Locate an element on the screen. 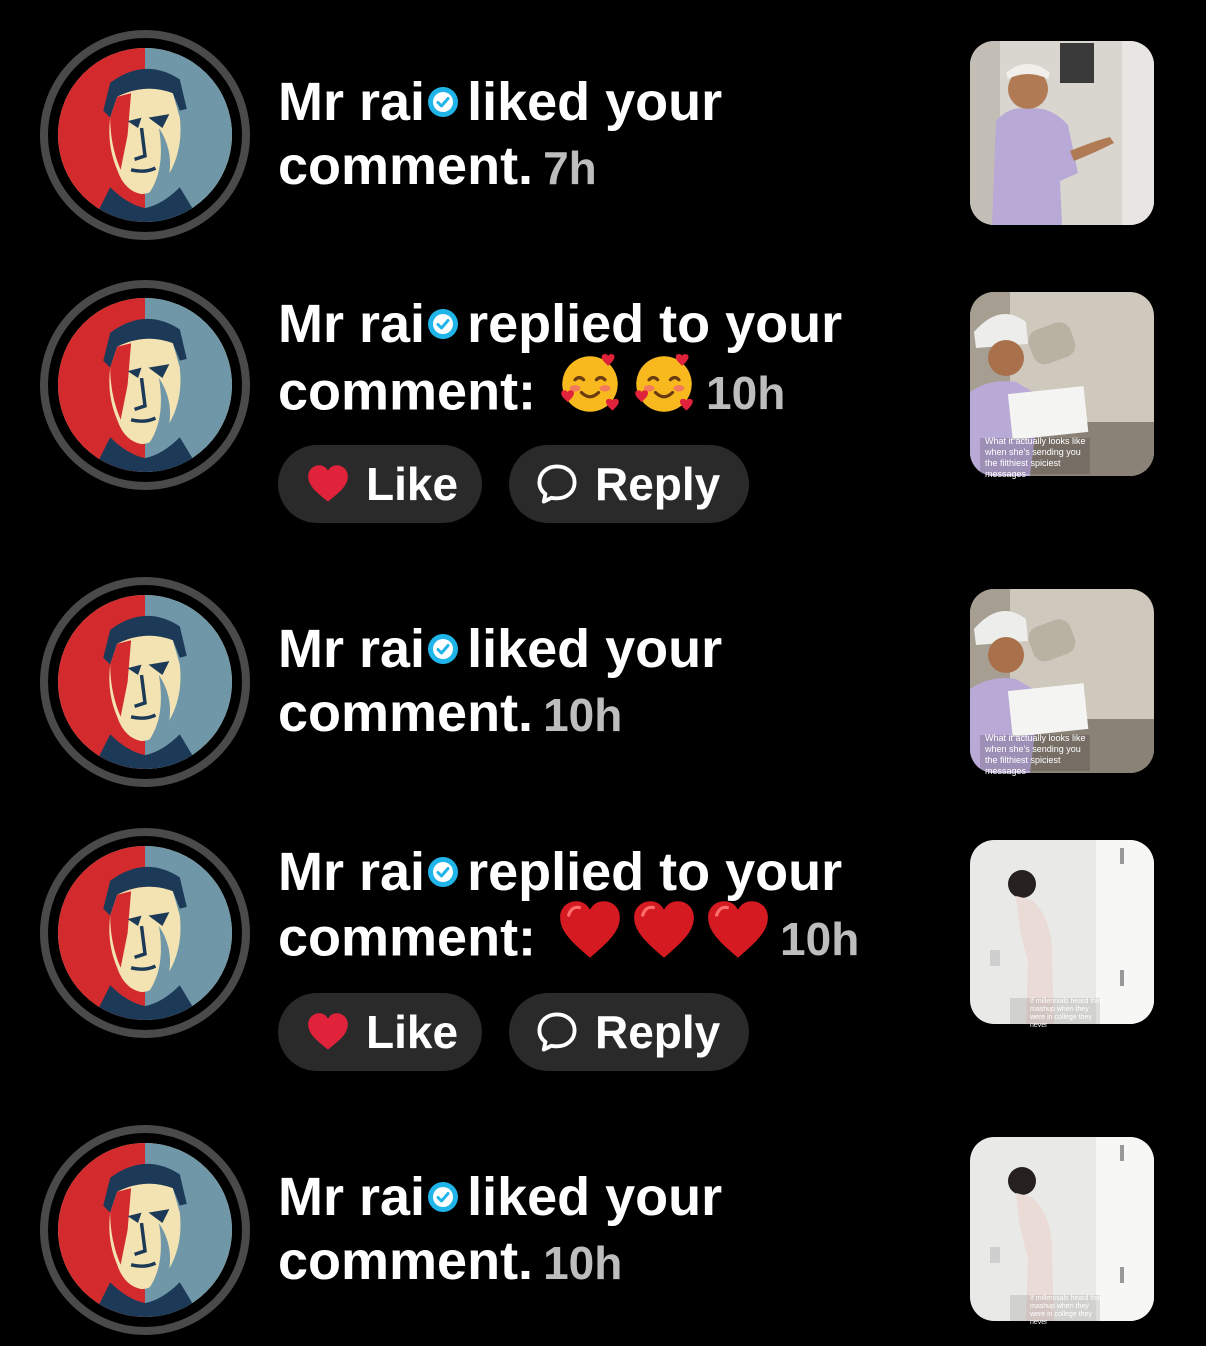 Image resolution: width=1206 pixels, height=1346 pixels. timestamp: 7h is located at coordinates (570, 168).